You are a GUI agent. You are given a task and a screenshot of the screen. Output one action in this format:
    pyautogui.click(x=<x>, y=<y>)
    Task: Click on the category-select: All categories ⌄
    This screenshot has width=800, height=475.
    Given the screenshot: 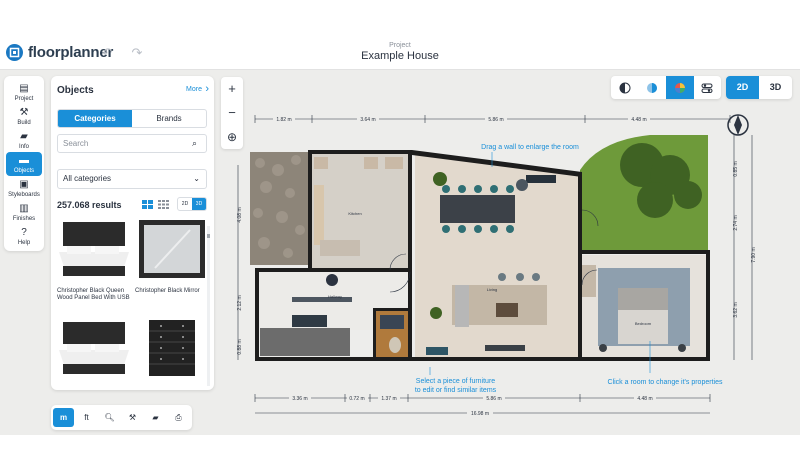 What is the action you would take?
    pyautogui.click(x=132, y=179)
    